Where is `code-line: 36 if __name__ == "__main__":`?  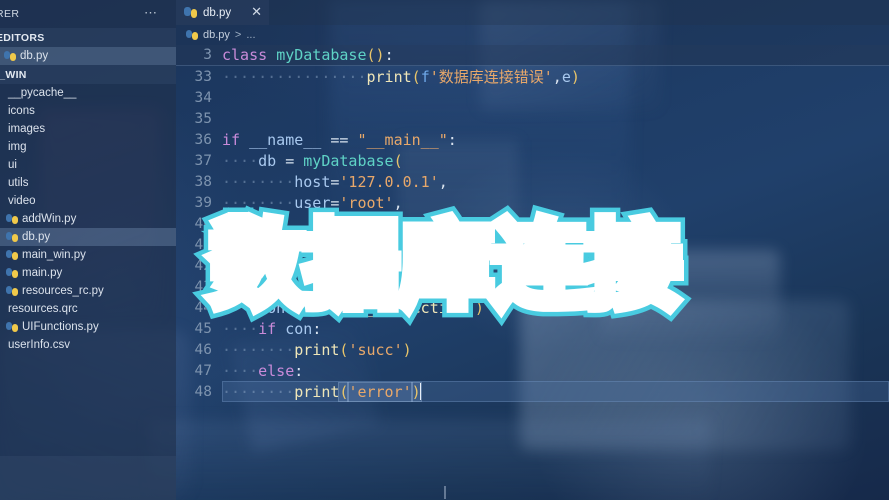
code-line: 36 if __name__ == "__main__": is located at coordinates (532, 139).